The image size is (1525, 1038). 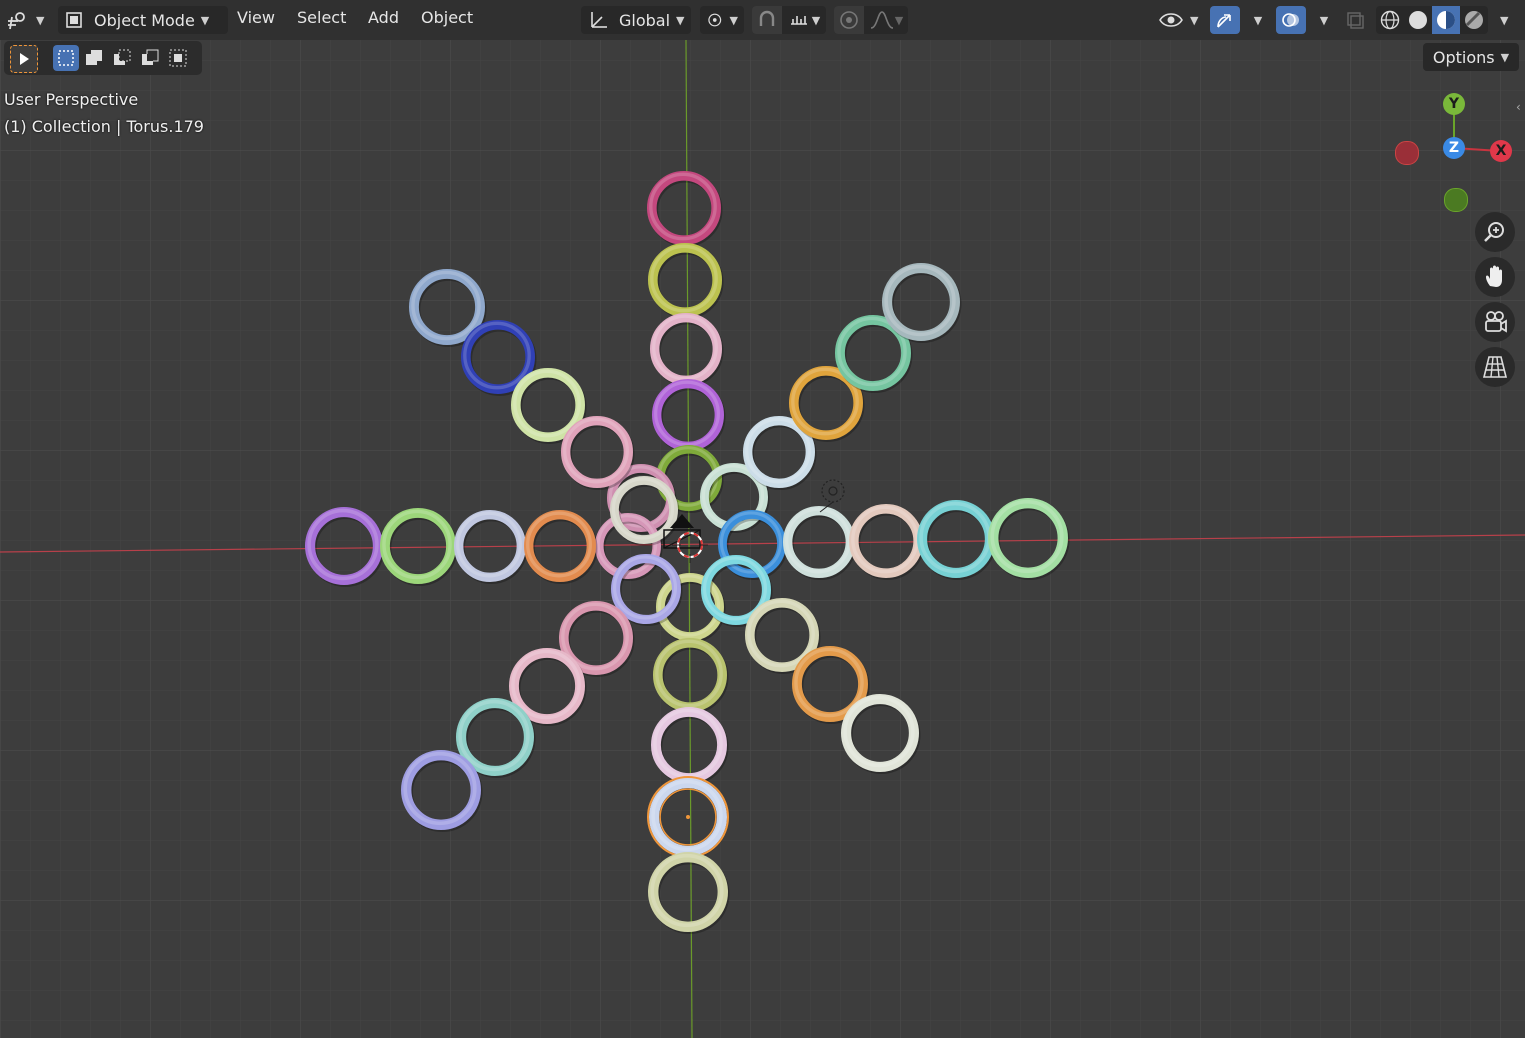 I want to click on navigation-gizmo: Y Z X, so click(x=1453, y=153).